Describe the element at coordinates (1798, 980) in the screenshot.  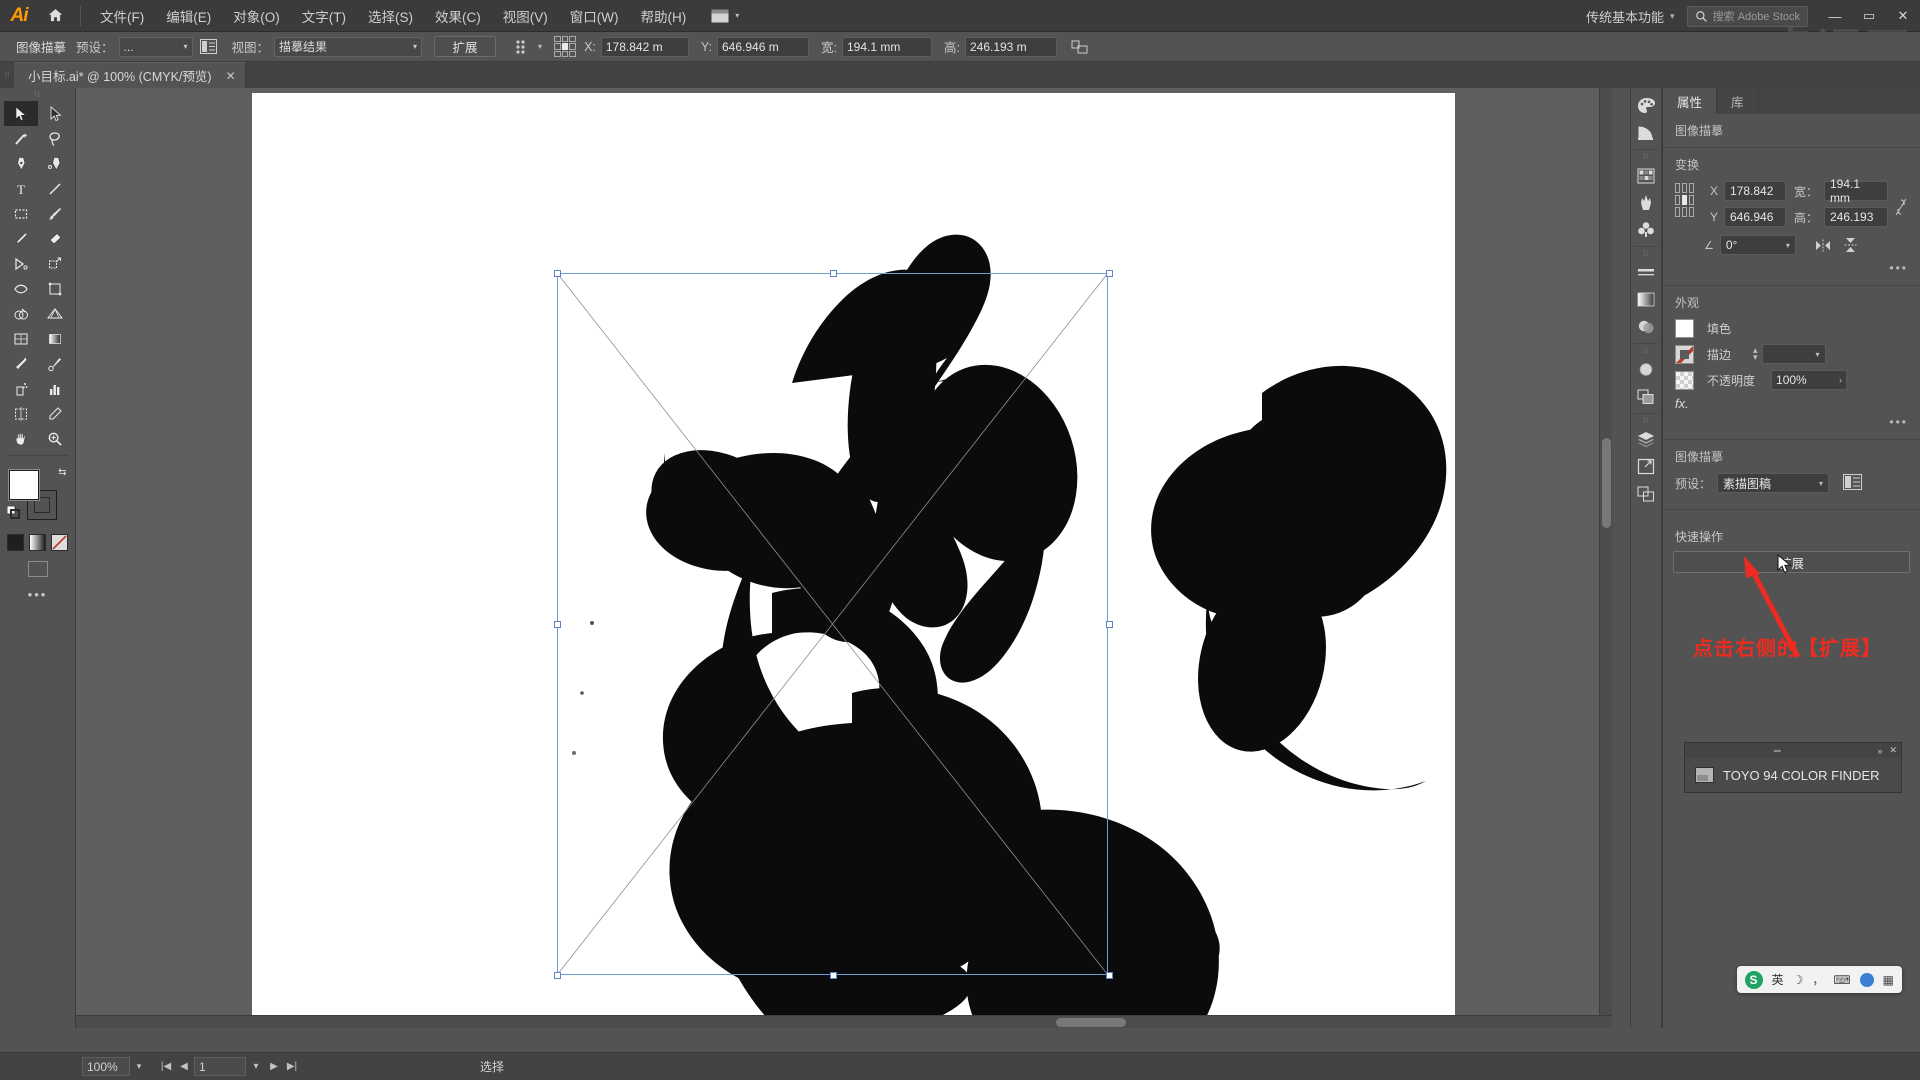
I see `ime-moon-icon: ☽` at that location.